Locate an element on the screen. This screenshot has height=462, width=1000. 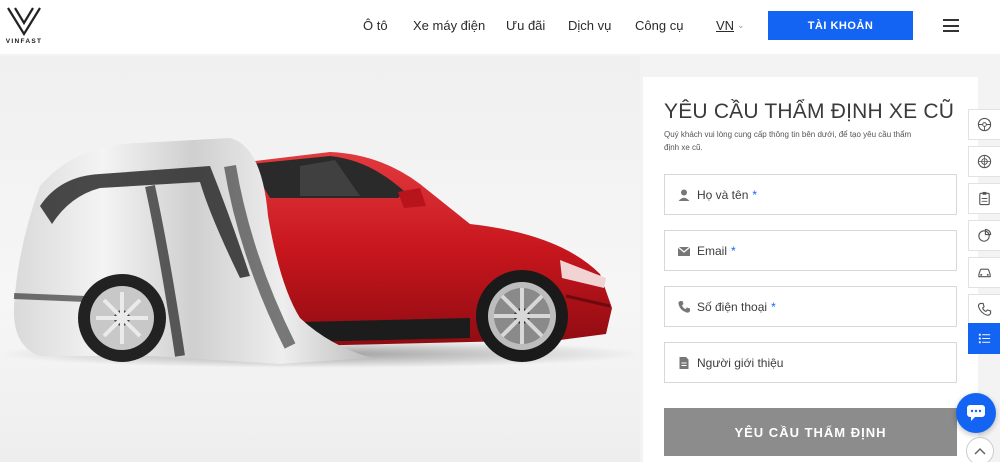
pie-chart-icon is located at coordinates (984, 235).